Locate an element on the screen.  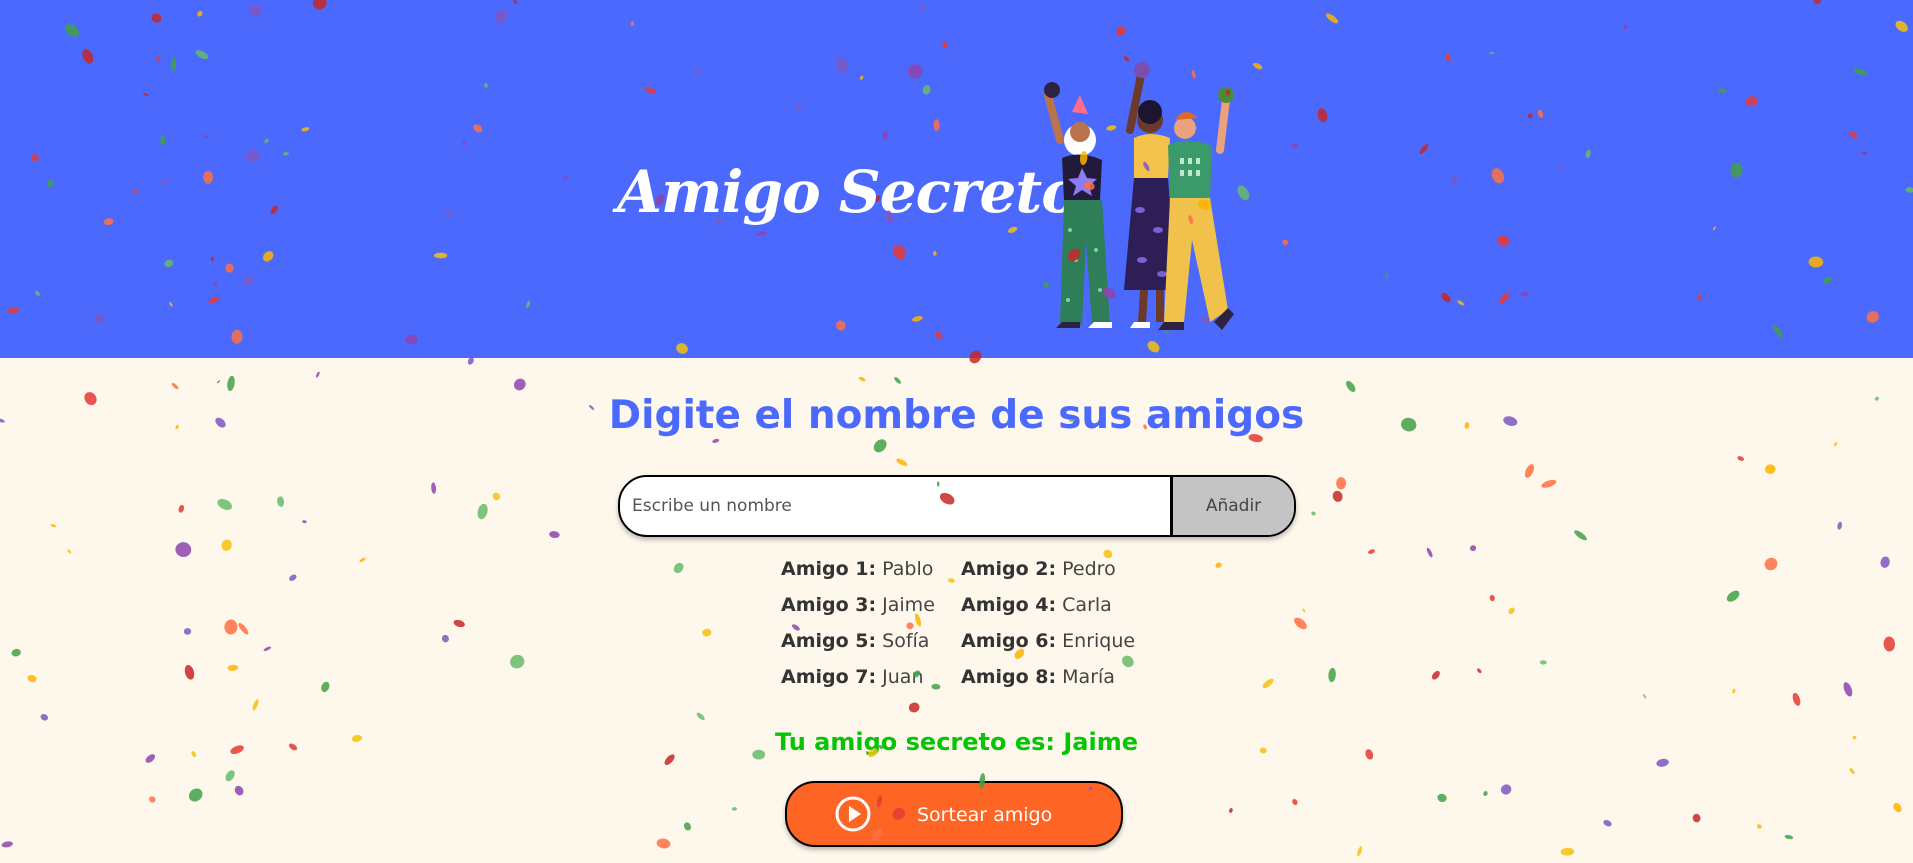
draw-friend-button: Sortear amigo is located at coordinates (954, 814).